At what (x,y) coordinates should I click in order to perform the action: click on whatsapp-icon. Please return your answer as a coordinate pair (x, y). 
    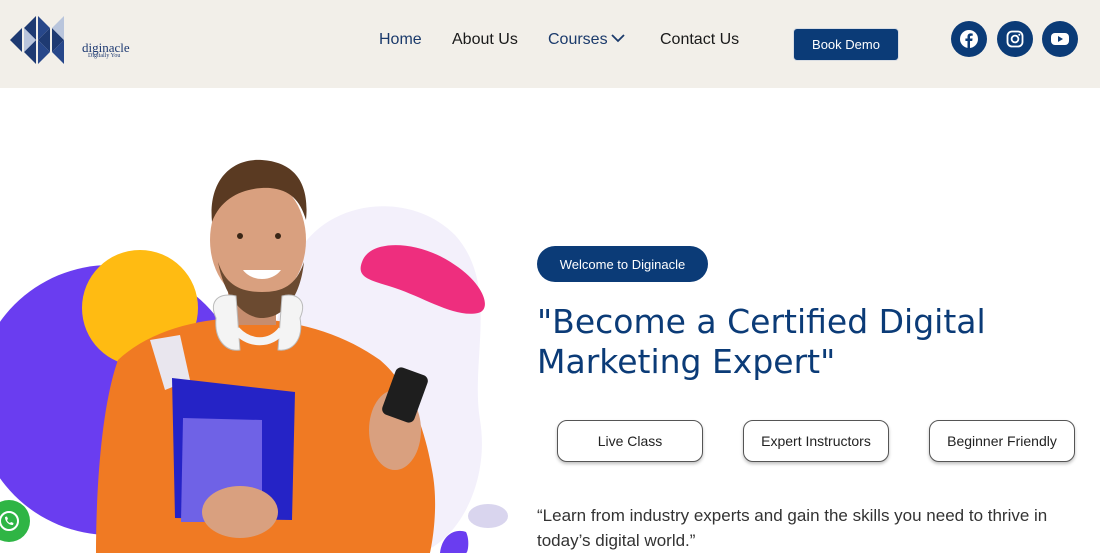
    Looking at the image, I should click on (9, 521).